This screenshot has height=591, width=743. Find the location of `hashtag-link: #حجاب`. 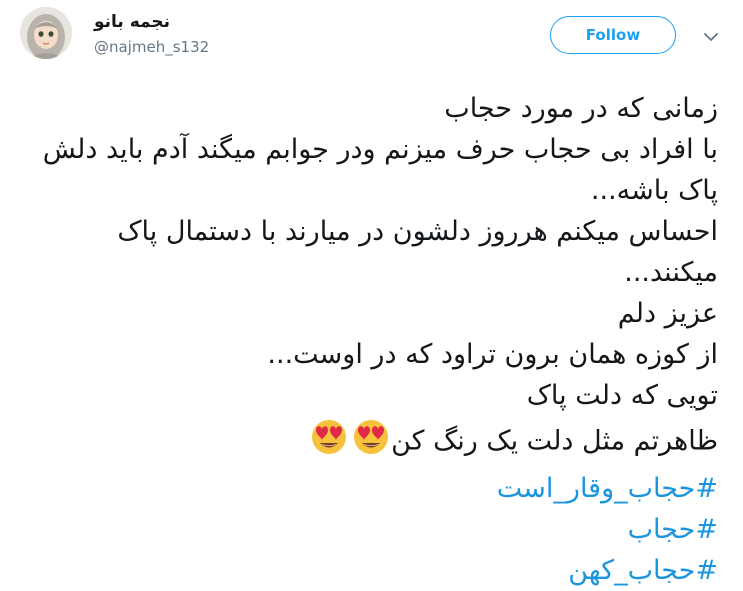

hashtag-link: #حجاب is located at coordinates (673, 529).